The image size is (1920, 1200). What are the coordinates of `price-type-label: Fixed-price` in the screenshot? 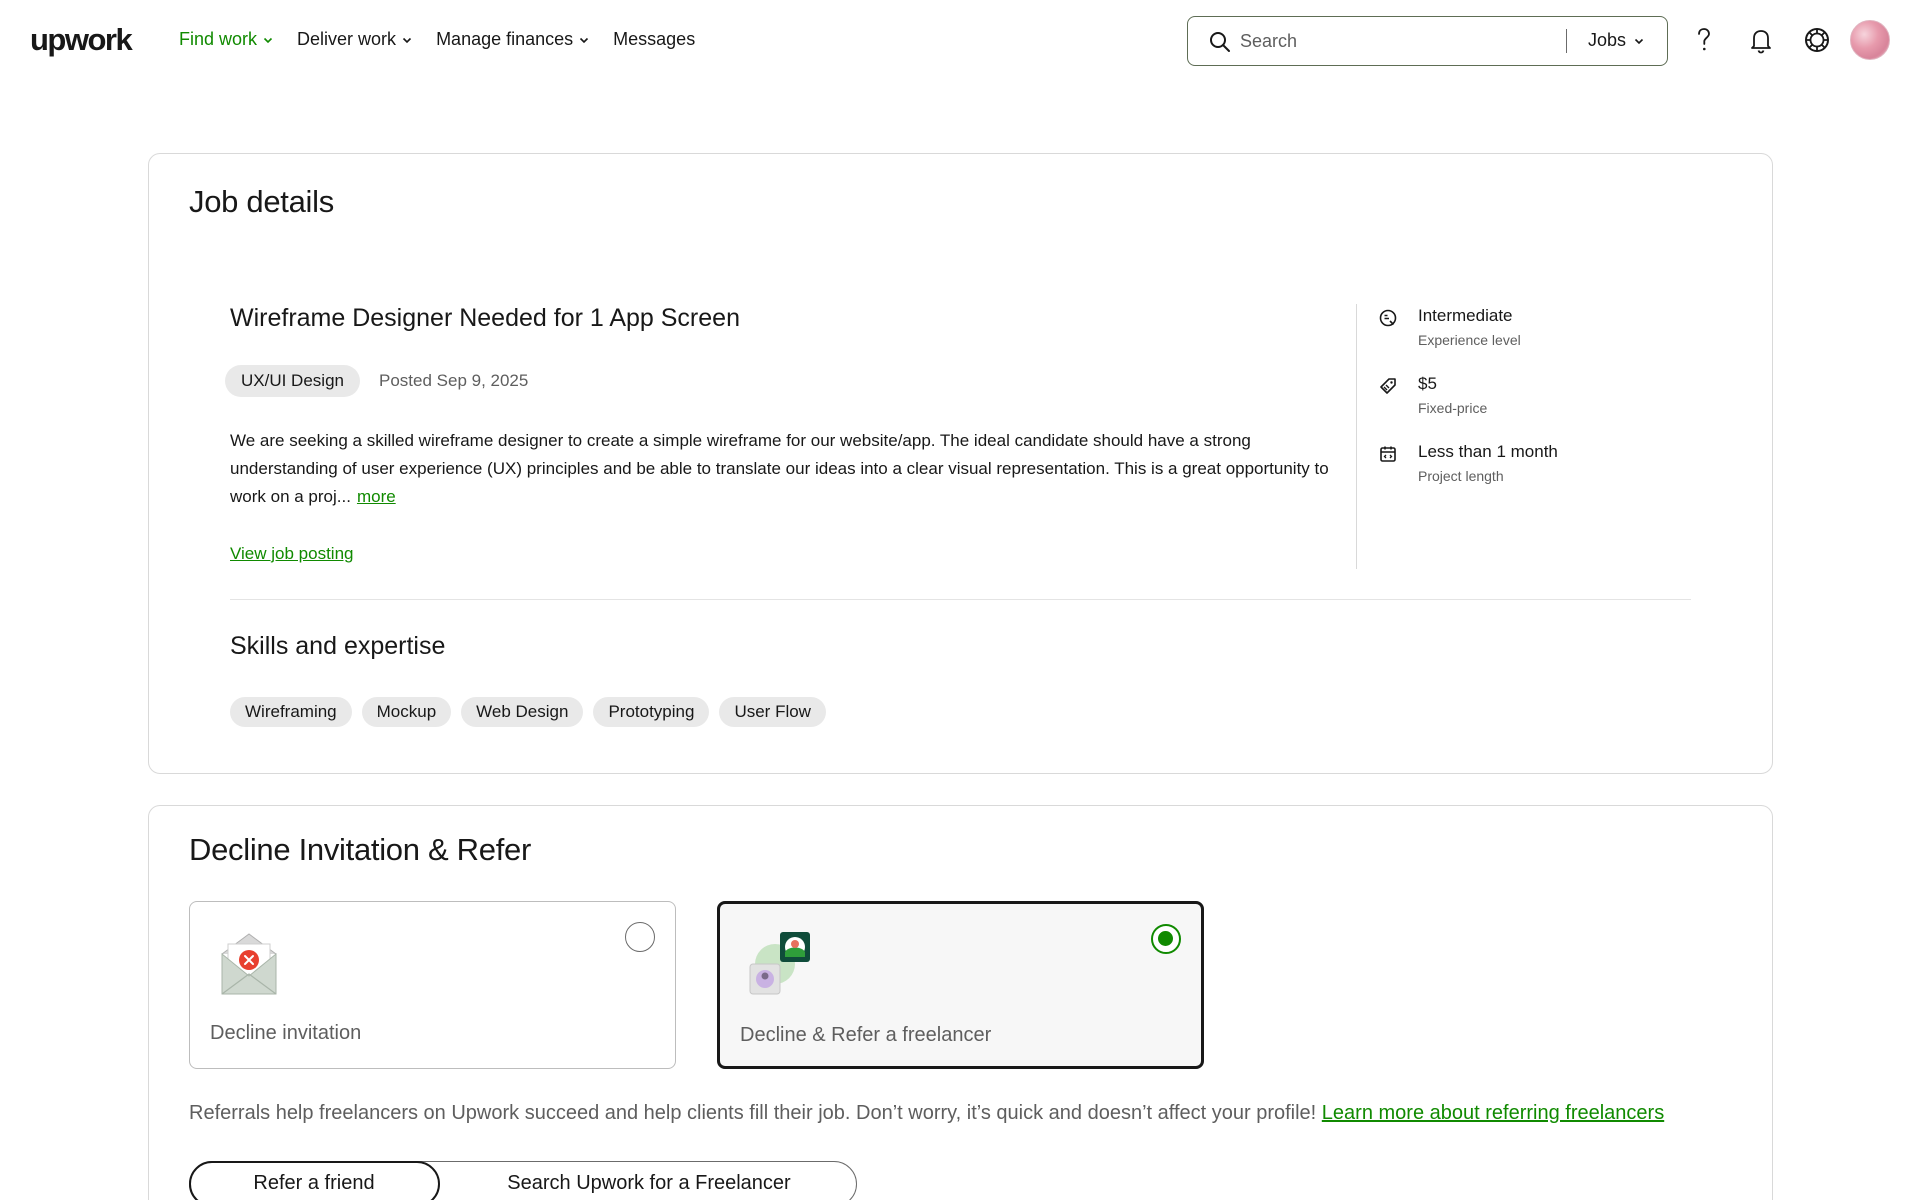 It's located at (1453, 408).